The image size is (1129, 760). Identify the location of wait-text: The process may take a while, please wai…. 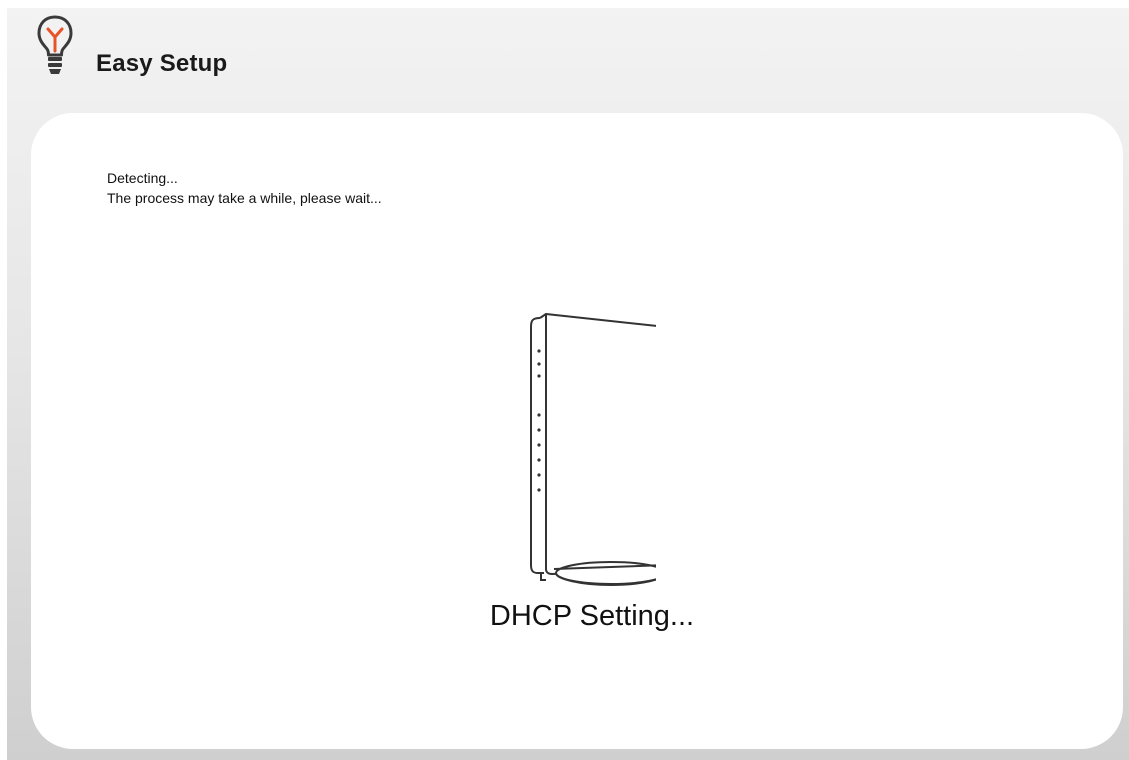
(244, 198).